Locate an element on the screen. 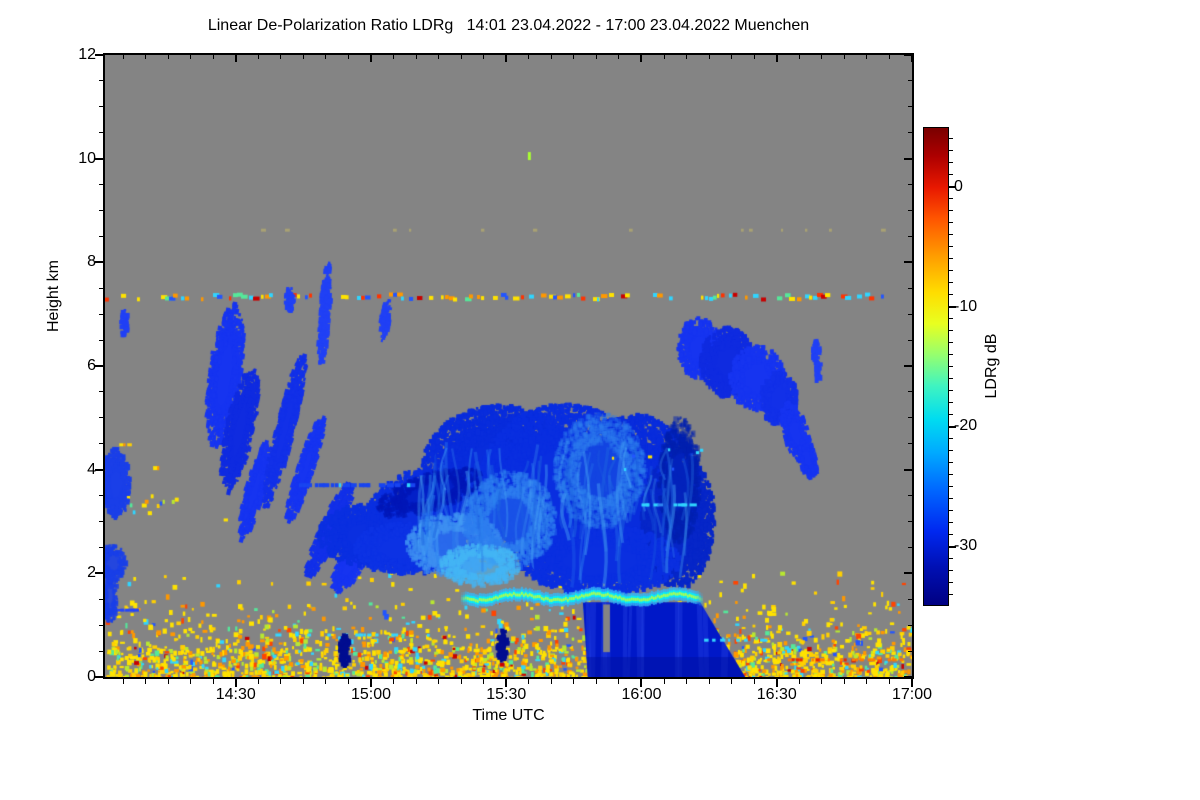 Image resolution: width=1200 pixels, height=800 pixels. x-tick-label: 15:30 is located at coordinates (506, 694).